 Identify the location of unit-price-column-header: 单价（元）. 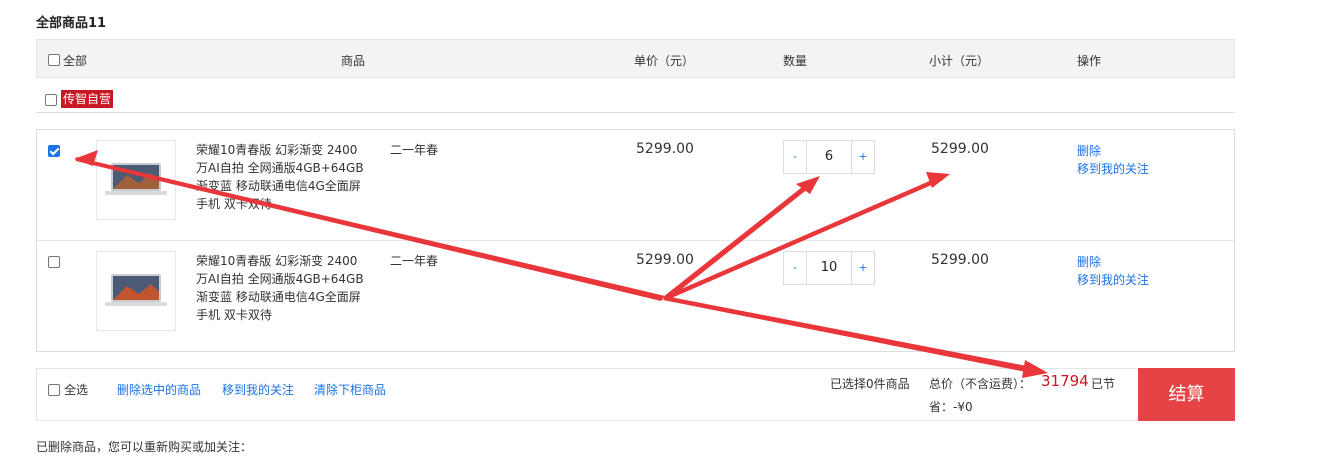
(664, 61).